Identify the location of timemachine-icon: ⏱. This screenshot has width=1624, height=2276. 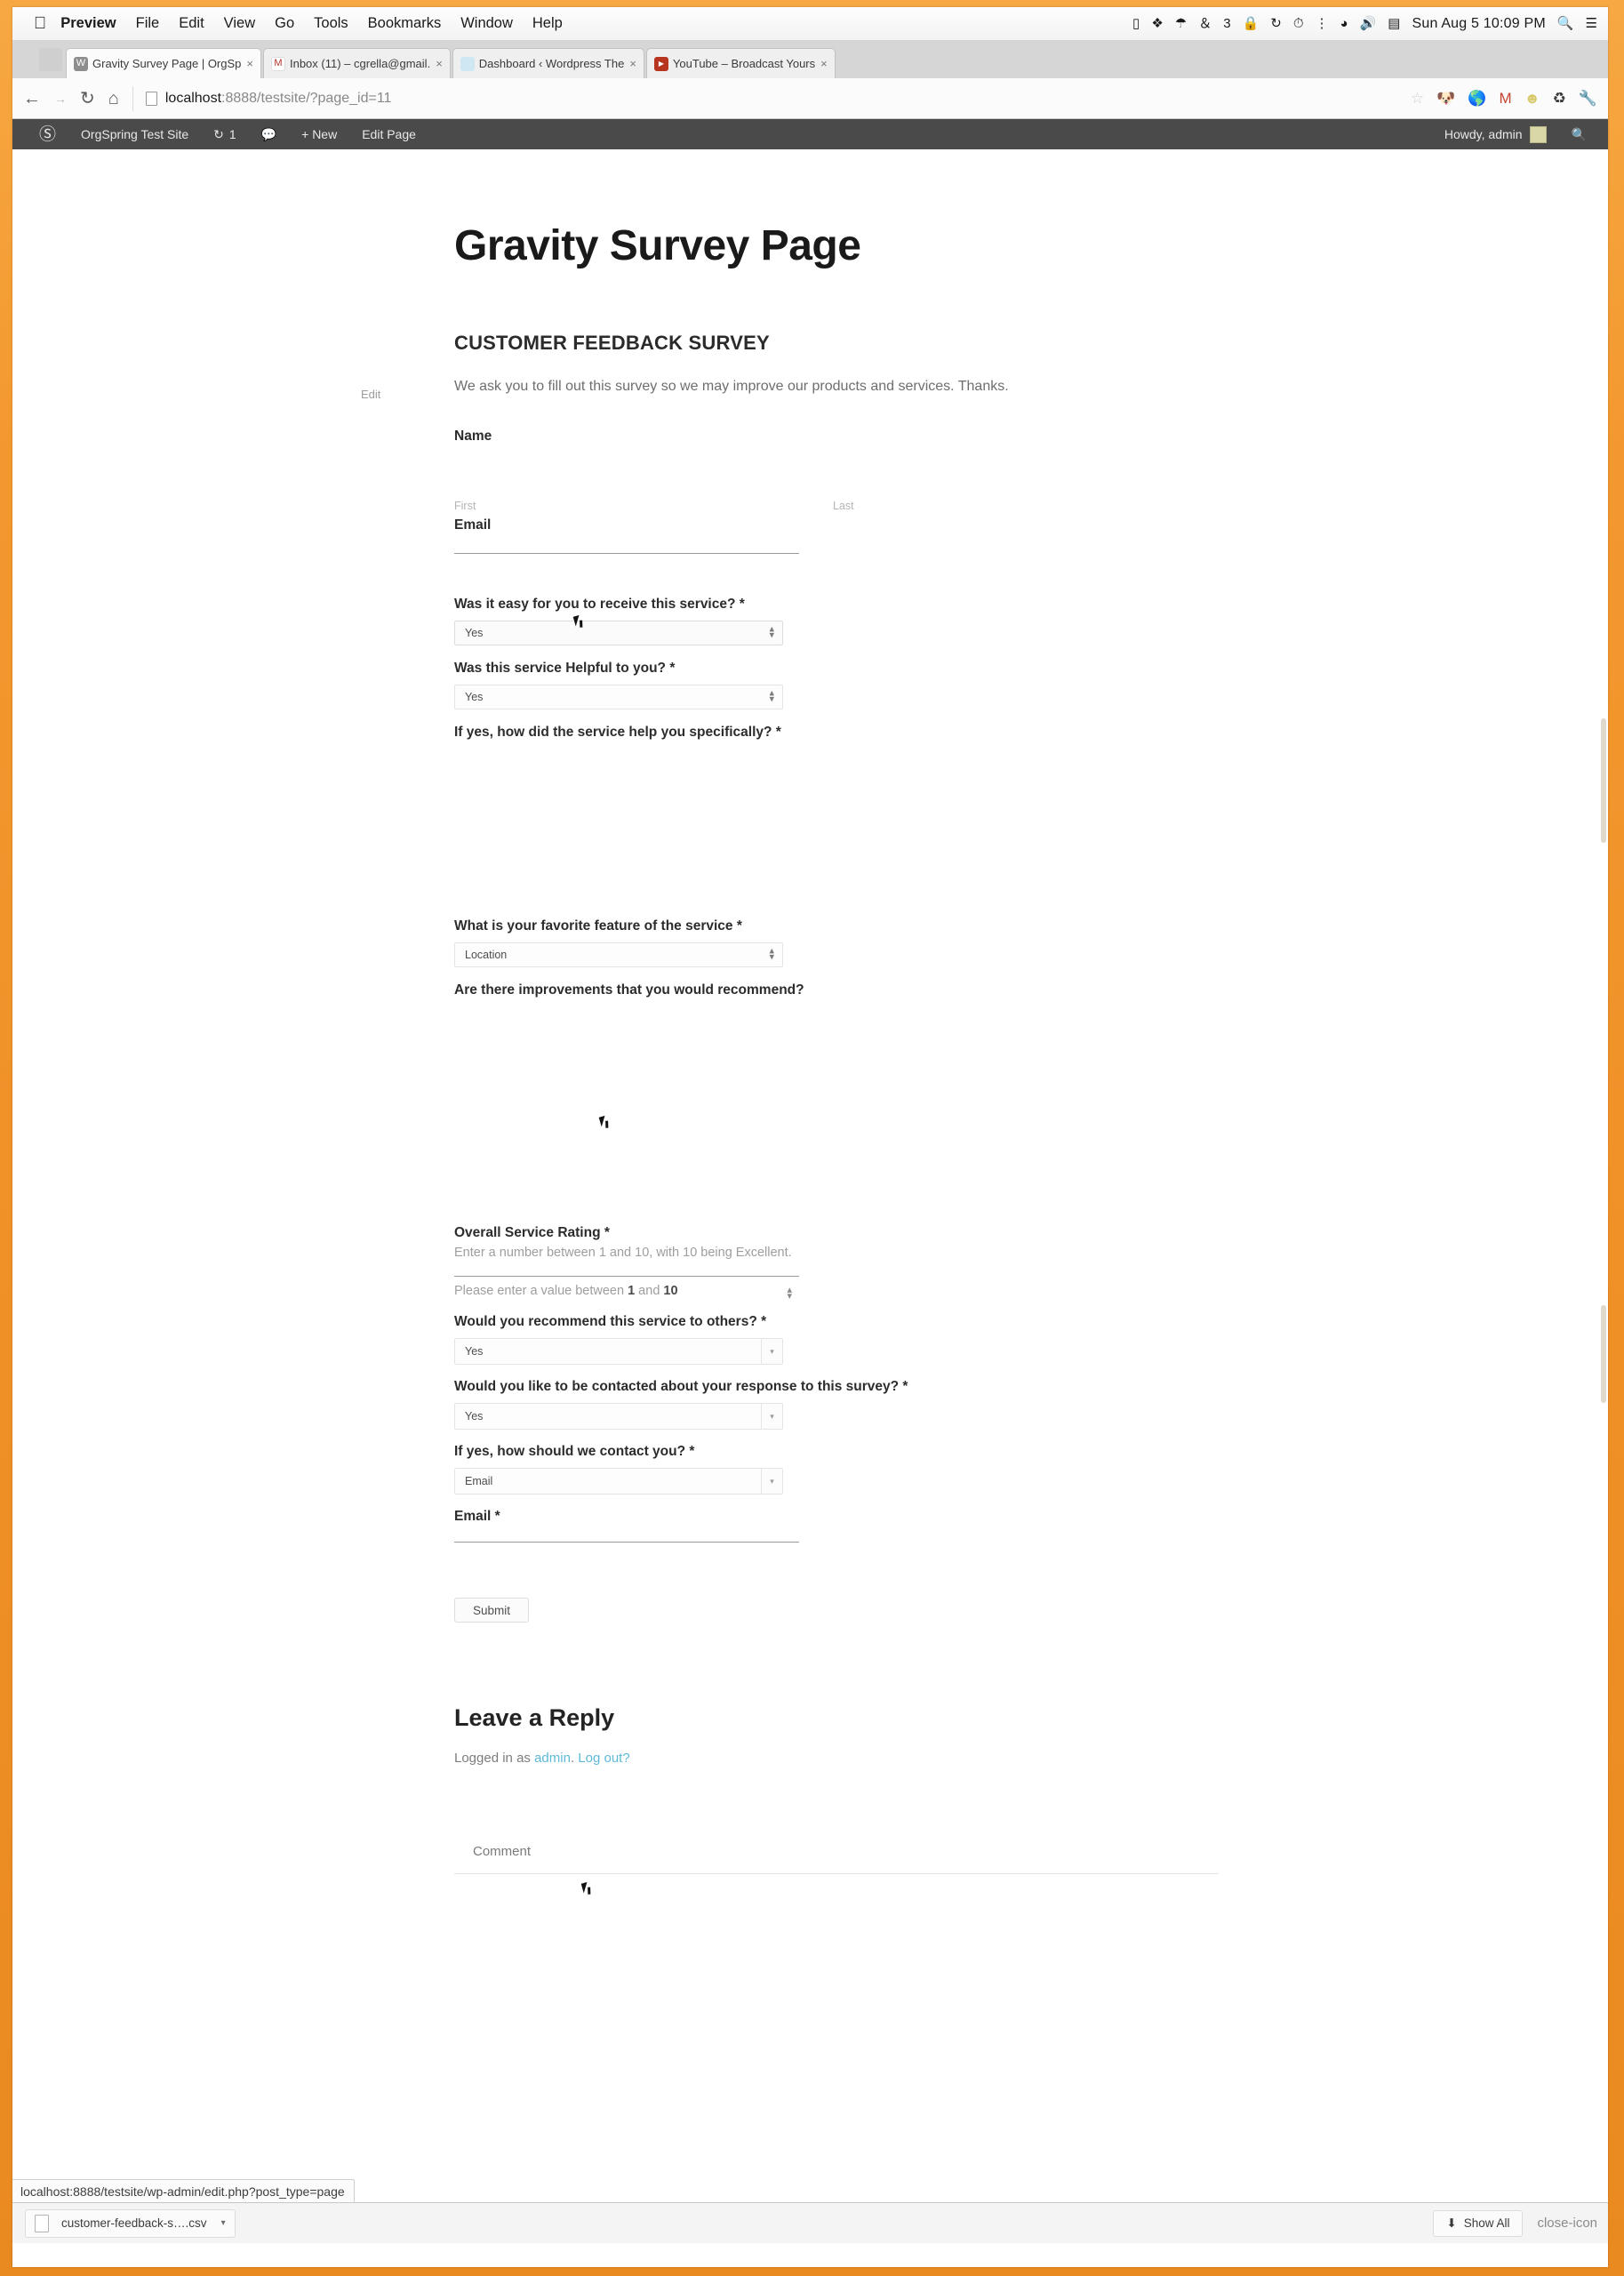
(1298, 23).